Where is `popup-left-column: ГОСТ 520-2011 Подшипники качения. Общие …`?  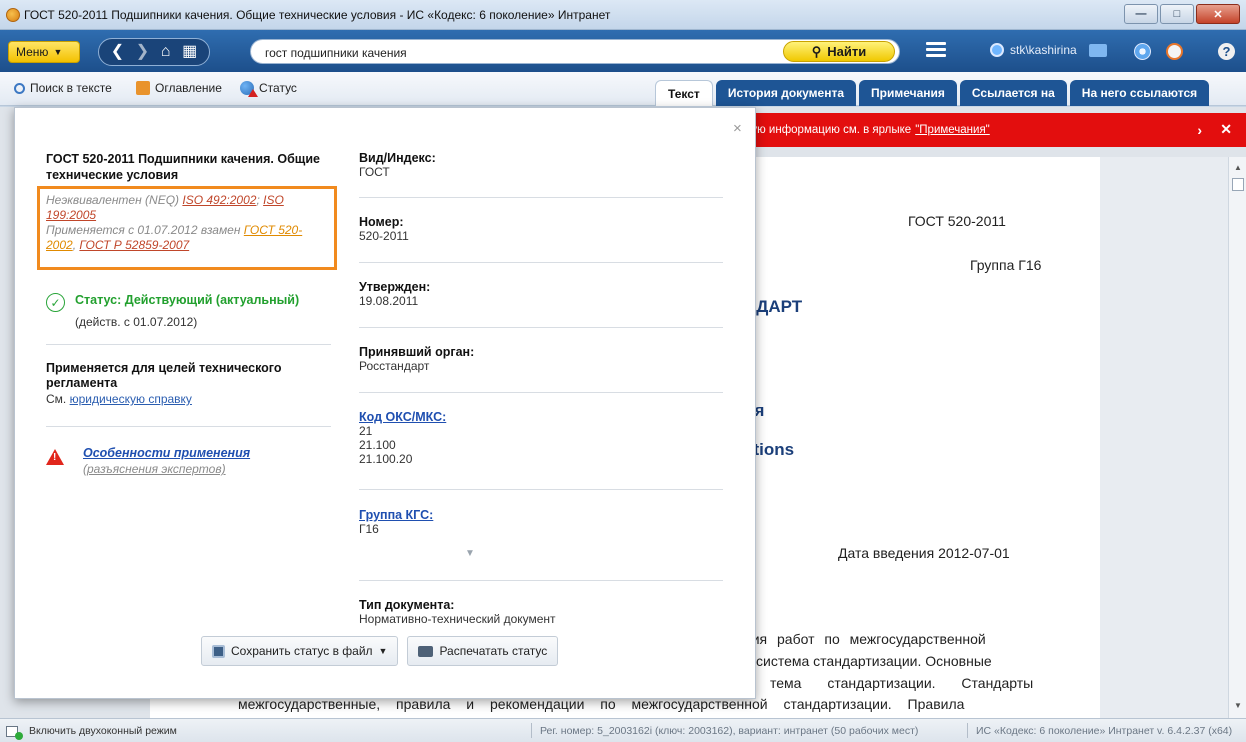
popup-left-column: ГОСТ 520-2011 Подшипники качения. Общие … is located at coordinates (191, 167).